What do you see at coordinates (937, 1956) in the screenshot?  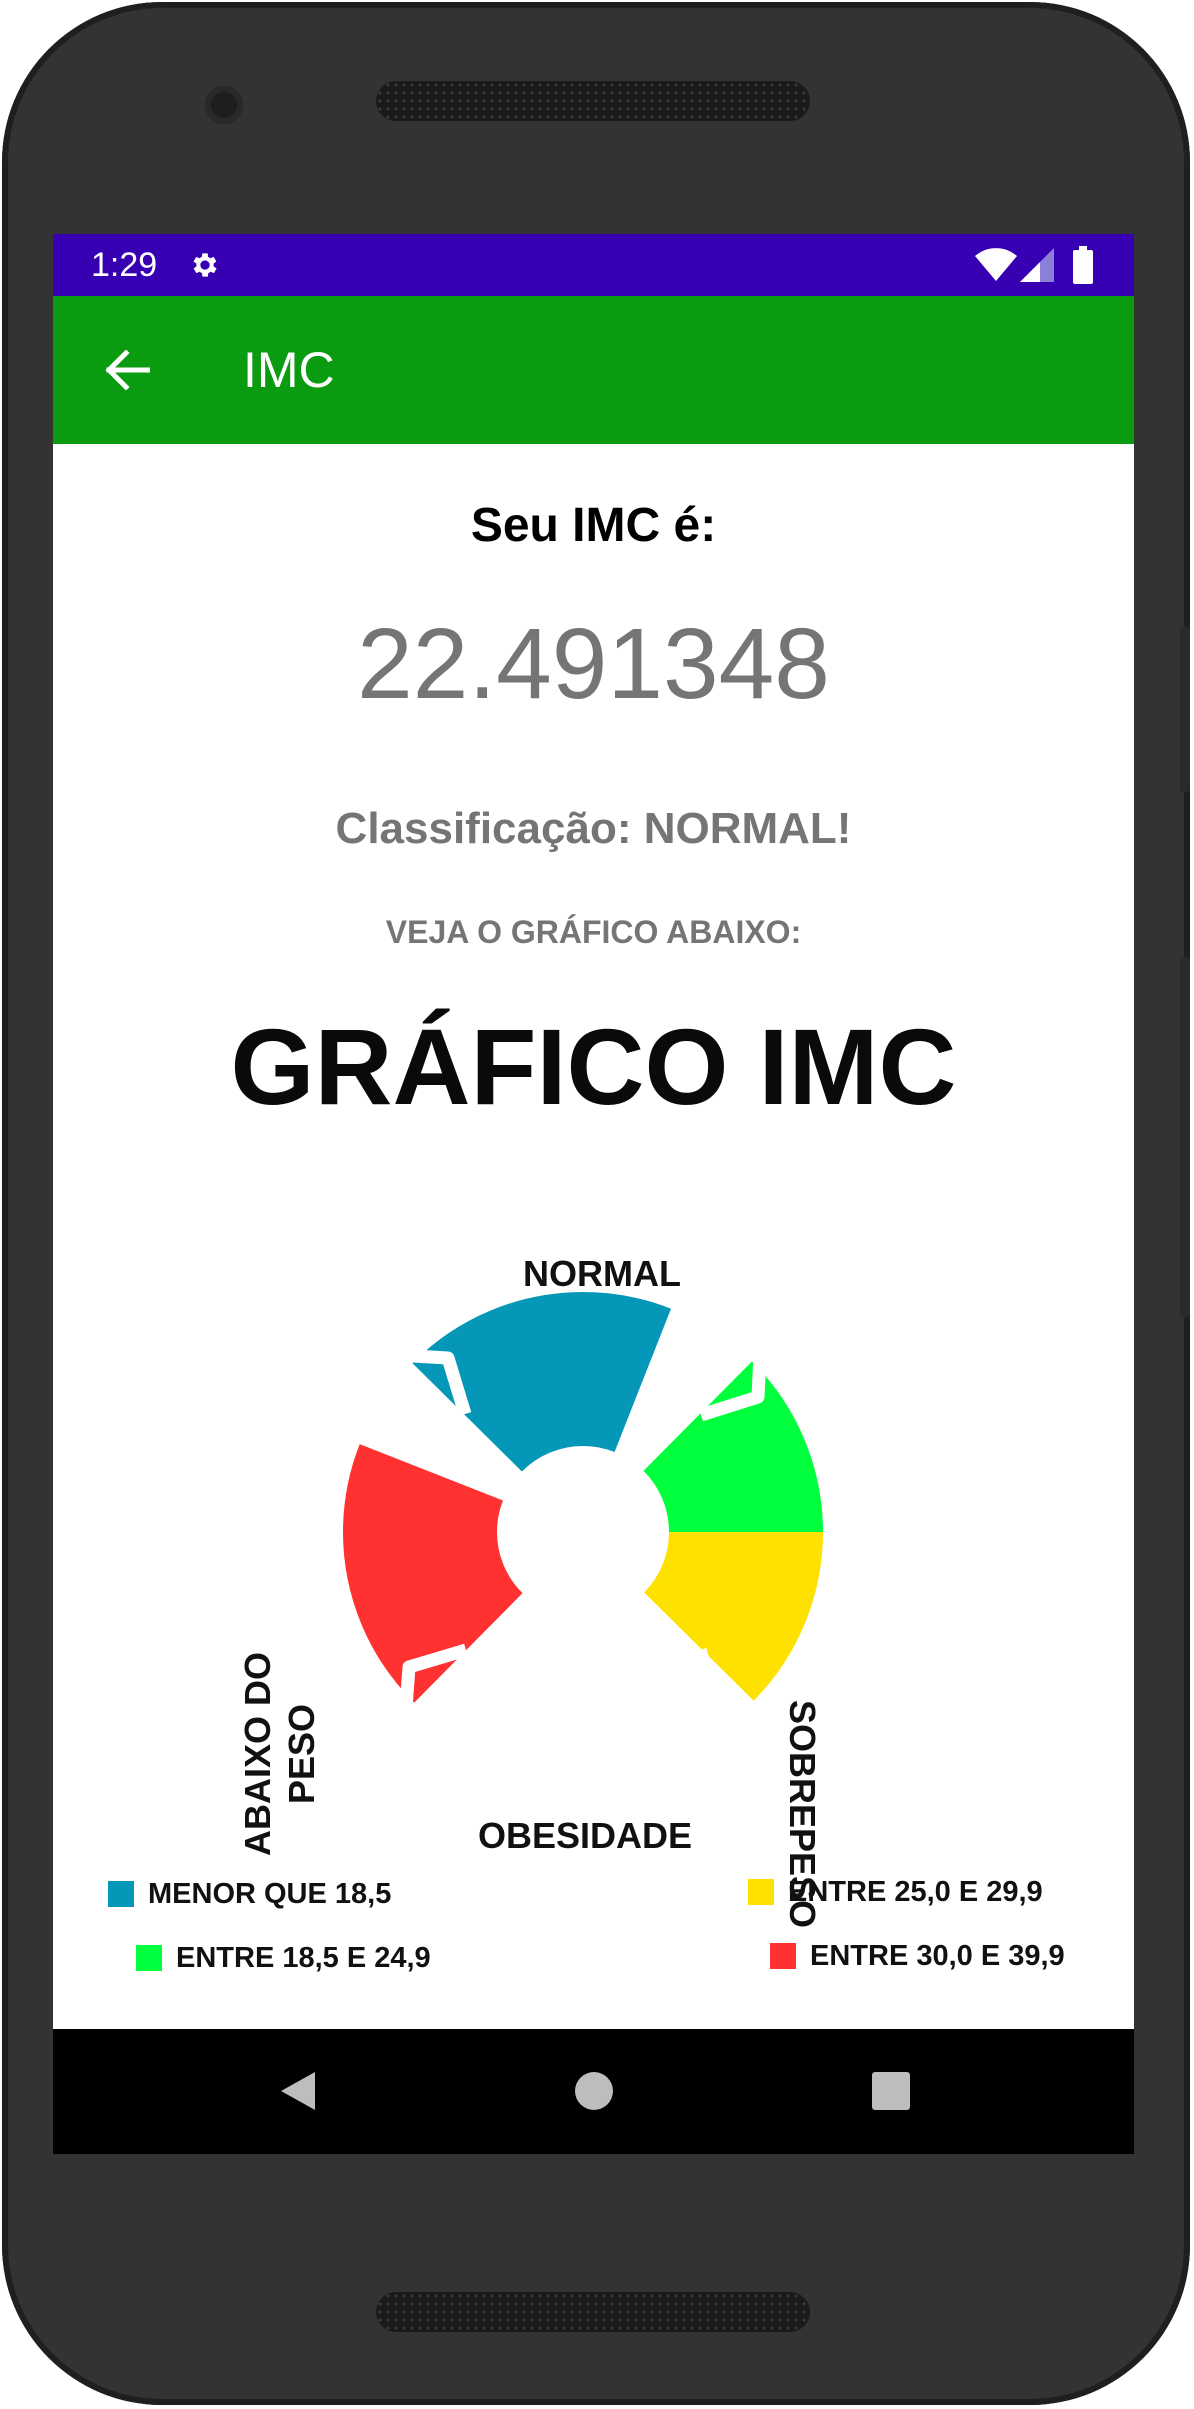 I see `legend-label: ENTRE 30,0 E 39,9` at bounding box center [937, 1956].